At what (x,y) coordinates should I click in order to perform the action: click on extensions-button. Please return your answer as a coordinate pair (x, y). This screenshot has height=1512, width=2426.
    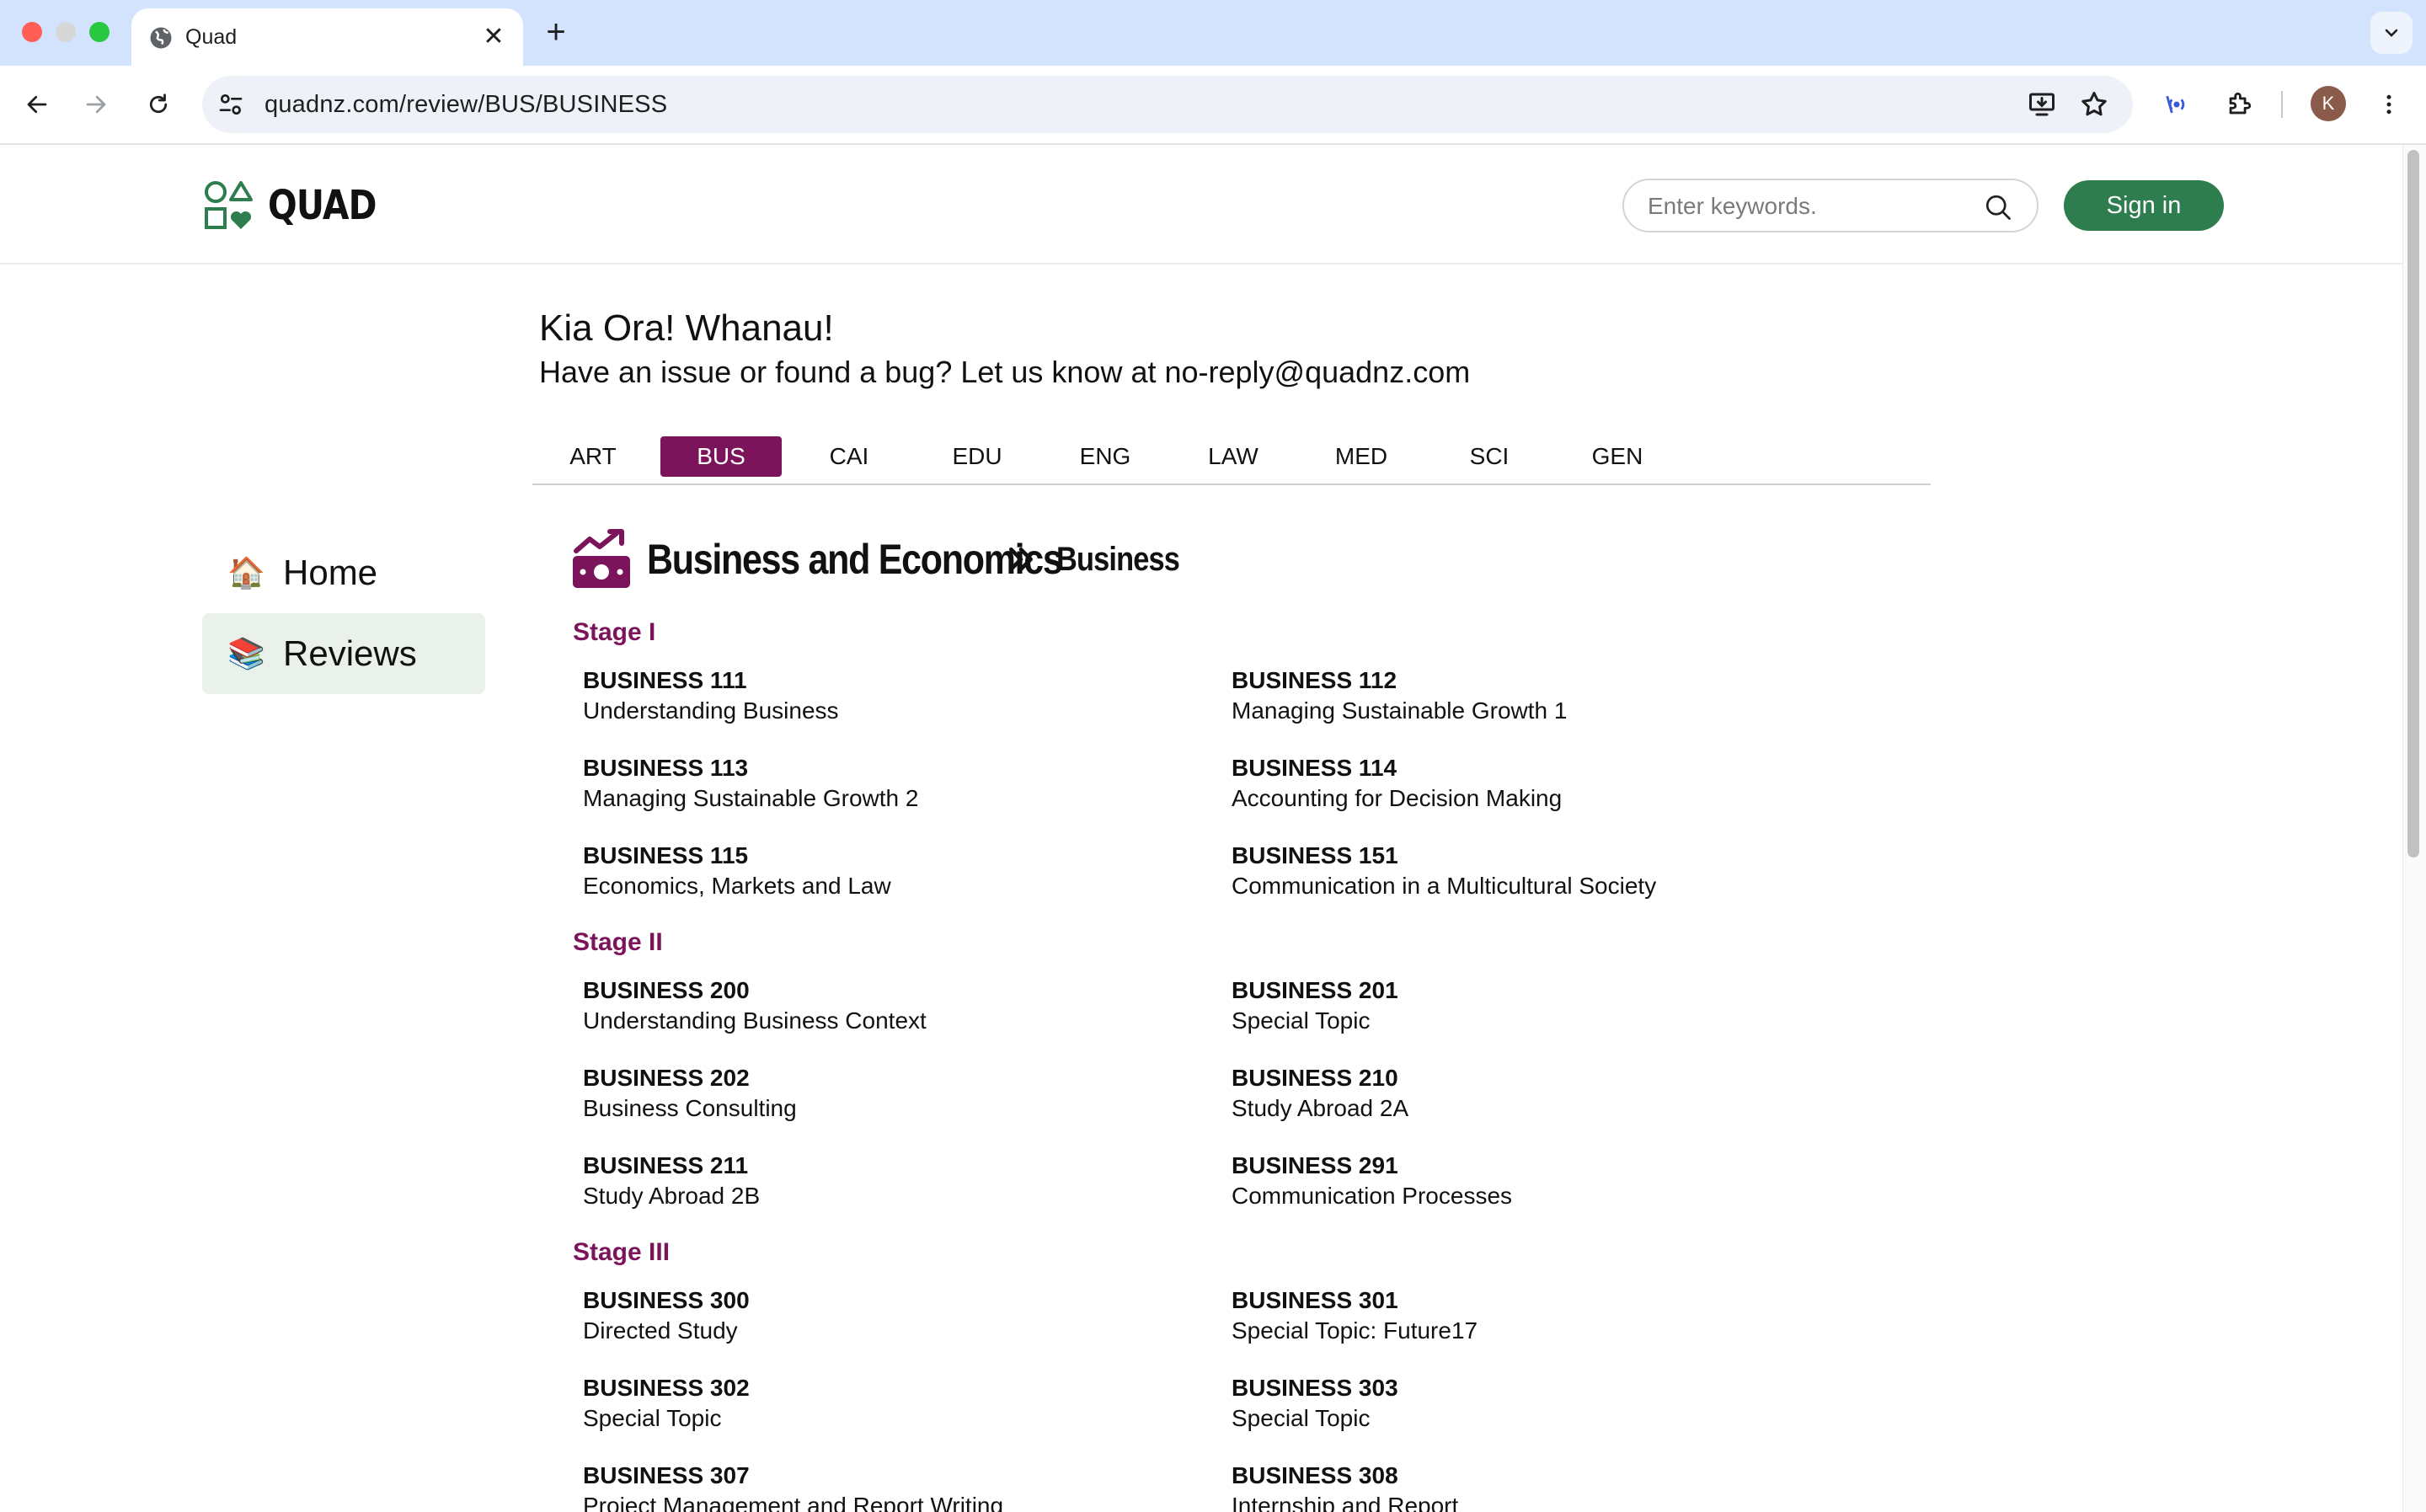
    Looking at the image, I should click on (2239, 104).